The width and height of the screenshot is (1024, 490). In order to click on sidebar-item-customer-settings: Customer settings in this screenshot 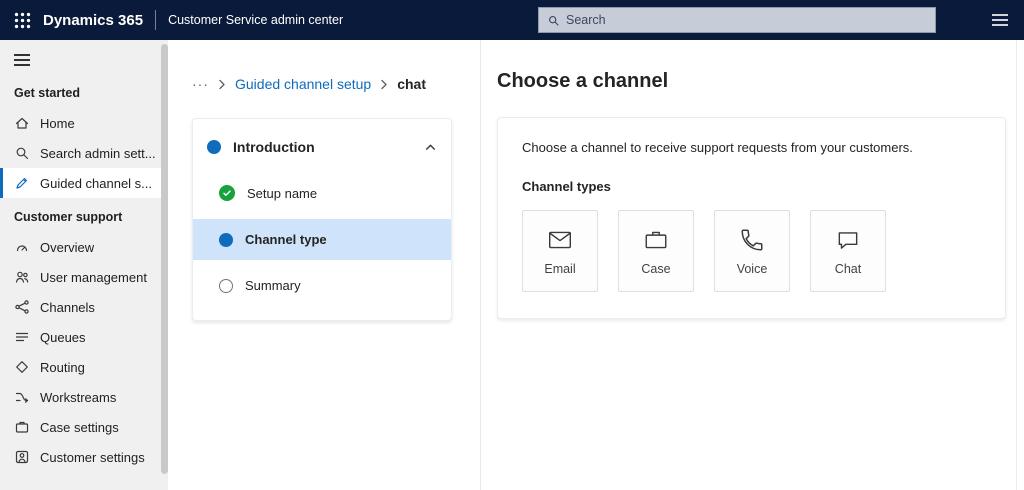, I will do `click(84, 457)`.